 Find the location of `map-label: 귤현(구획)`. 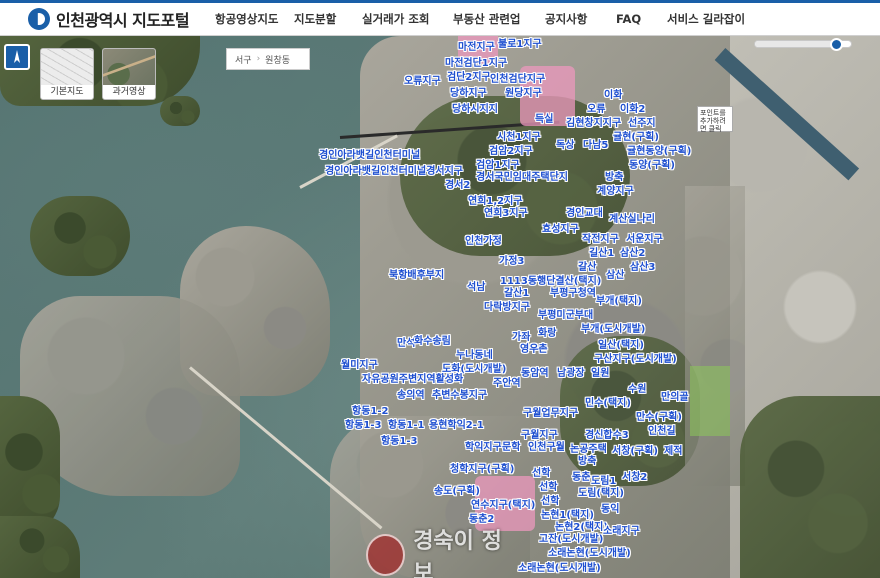

map-label: 귤현(구획) is located at coordinates (636, 137).